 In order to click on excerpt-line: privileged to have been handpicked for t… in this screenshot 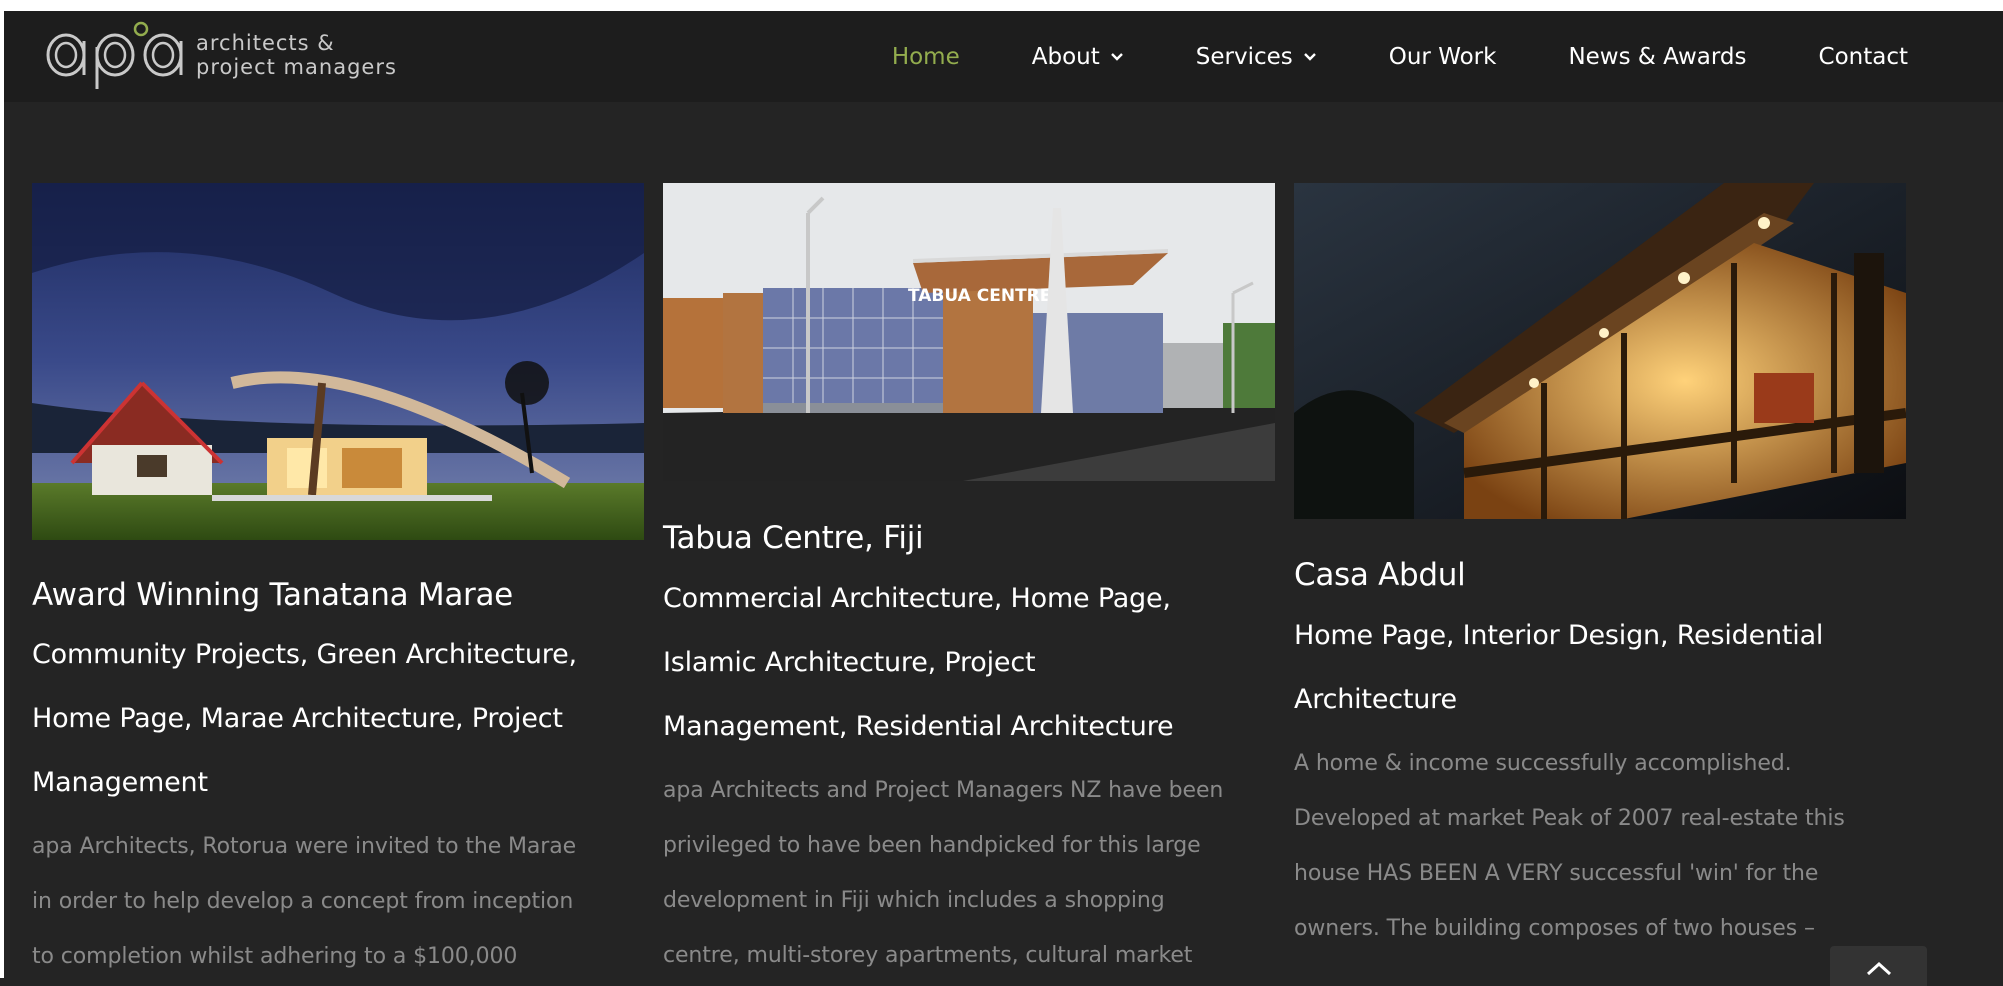, I will do `click(932, 845)`.